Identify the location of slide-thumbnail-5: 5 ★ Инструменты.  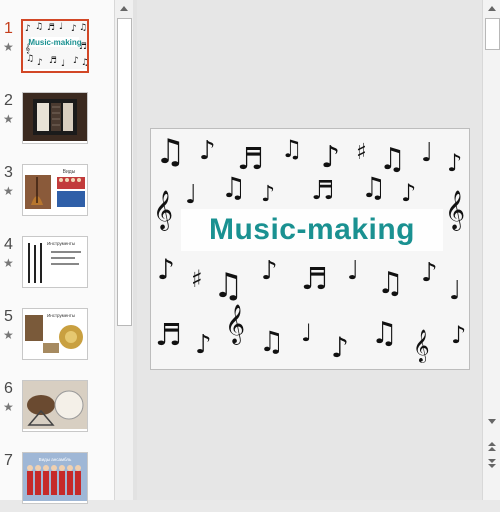
(57, 338).